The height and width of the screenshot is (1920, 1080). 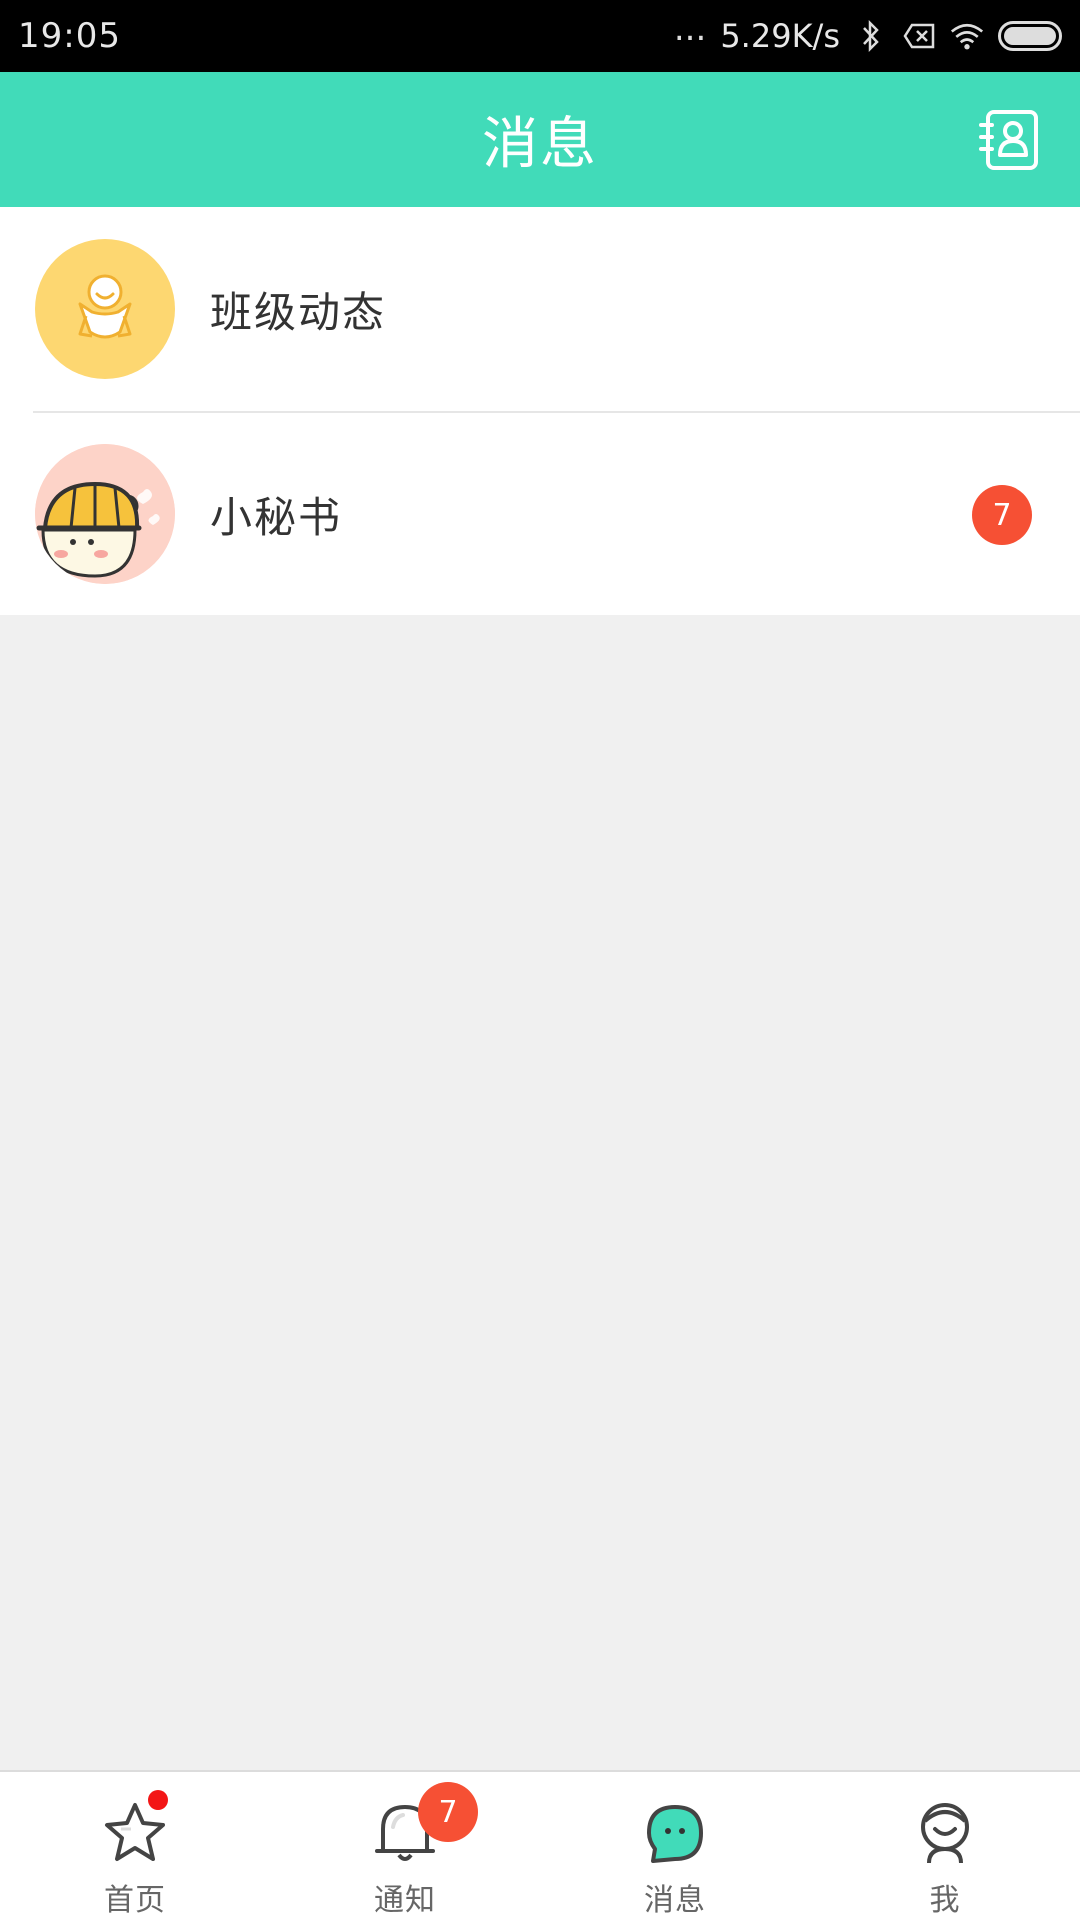 I want to click on sim-error-icon, so click(x=919, y=36).